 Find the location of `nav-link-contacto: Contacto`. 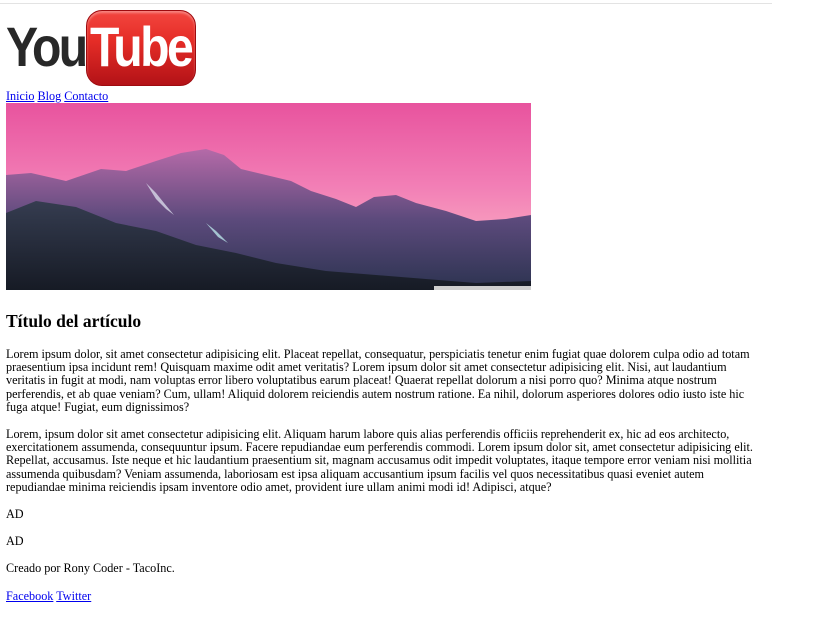

nav-link-contacto: Contacto is located at coordinates (86, 96).